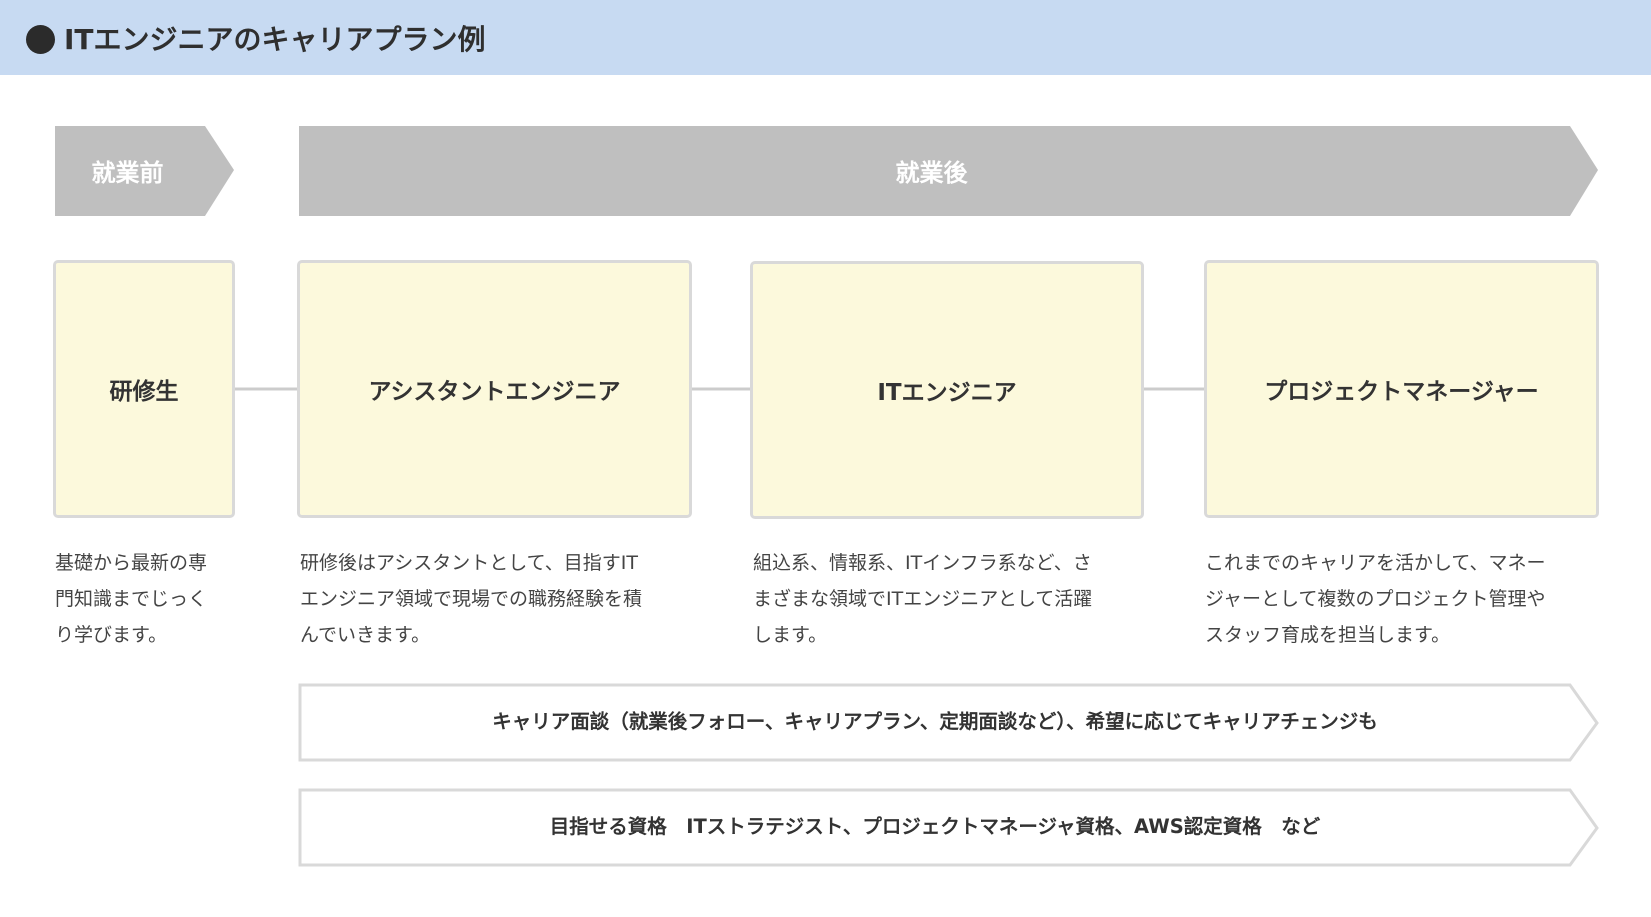 This screenshot has width=1651, height=917. What do you see at coordinates (1375, 599) in the screenshot?
I see `description-line: ジャーとして複数のプロジェクト管理や` at bounding box center [1375, 599].